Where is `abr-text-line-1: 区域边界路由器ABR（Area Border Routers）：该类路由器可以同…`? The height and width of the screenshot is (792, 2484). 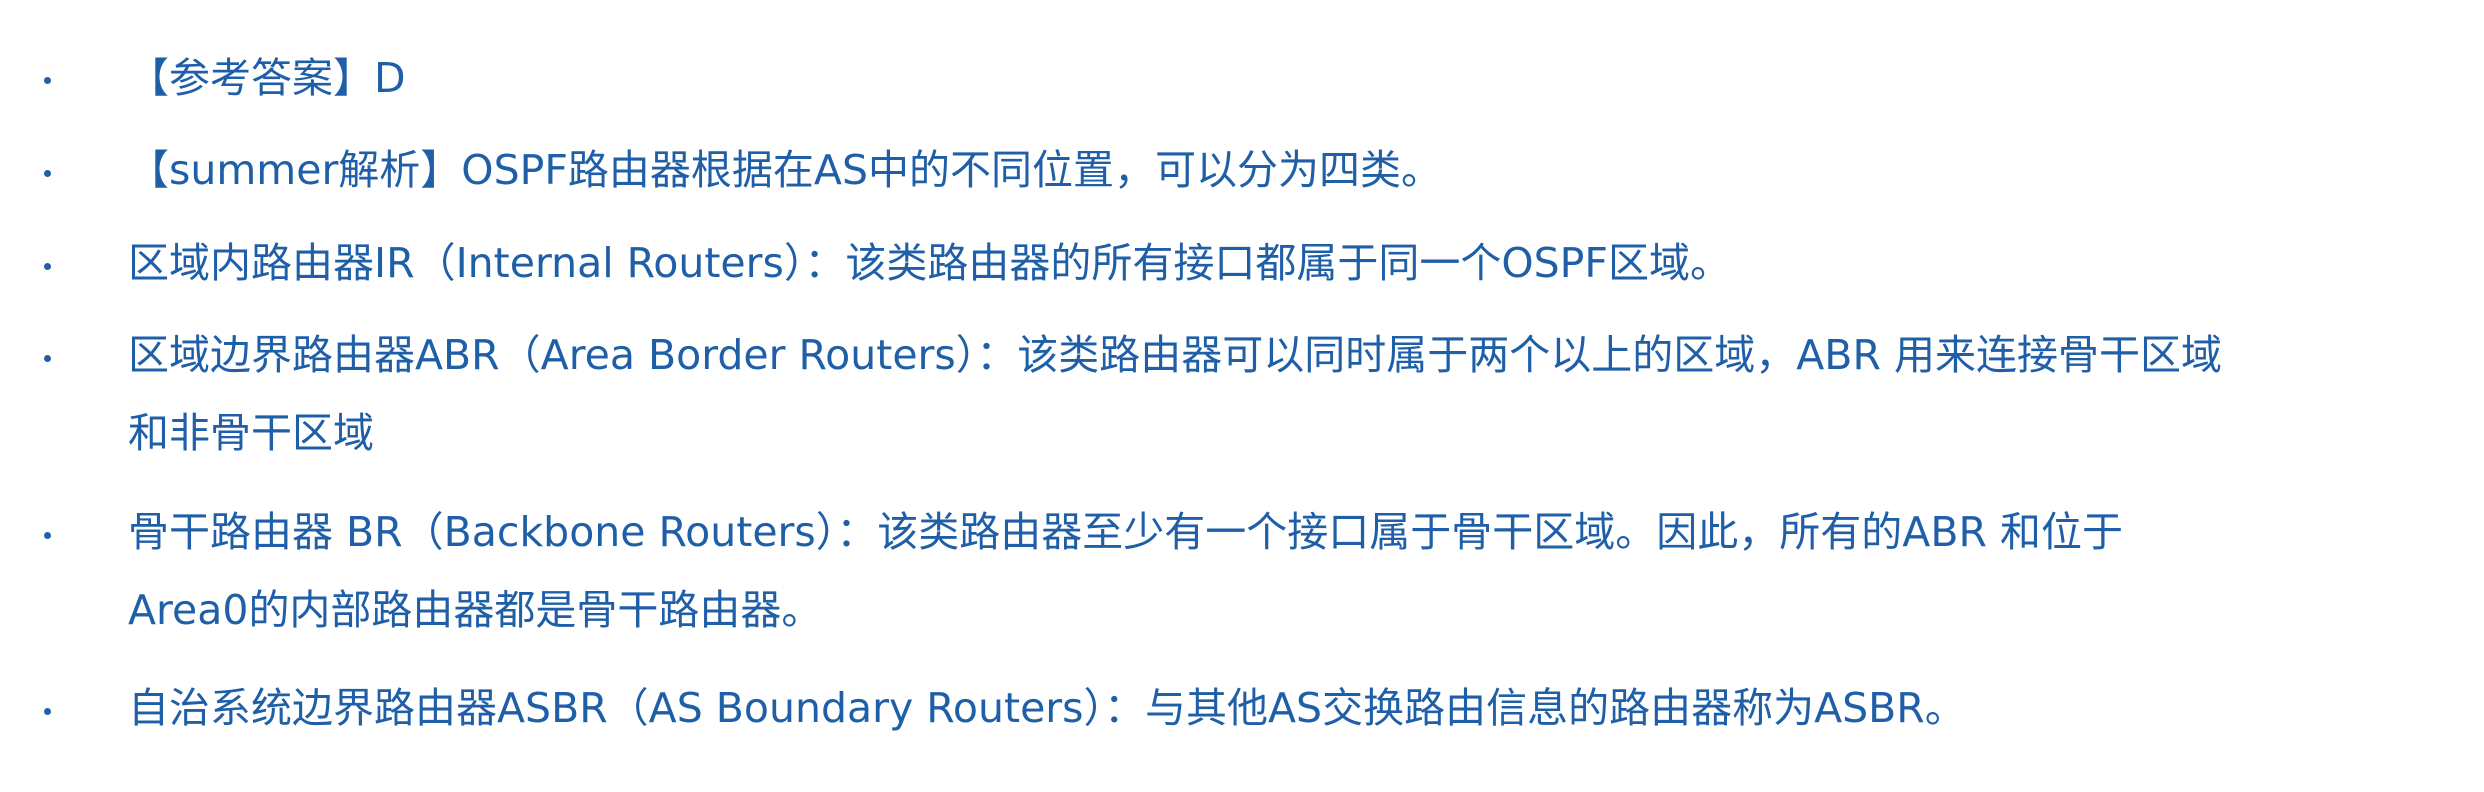
abr-text-line-1: 区域边界路由器ABR（Area Border Routers）：该类路由器可以同… is located at coordinates (1175, 355).